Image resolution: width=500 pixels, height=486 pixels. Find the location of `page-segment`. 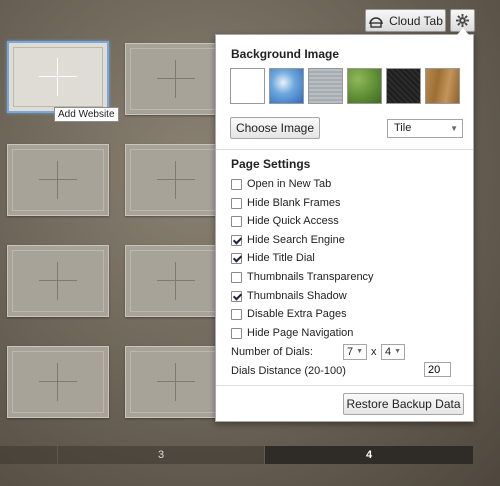

page-segment is located at coordinates (28, 455).